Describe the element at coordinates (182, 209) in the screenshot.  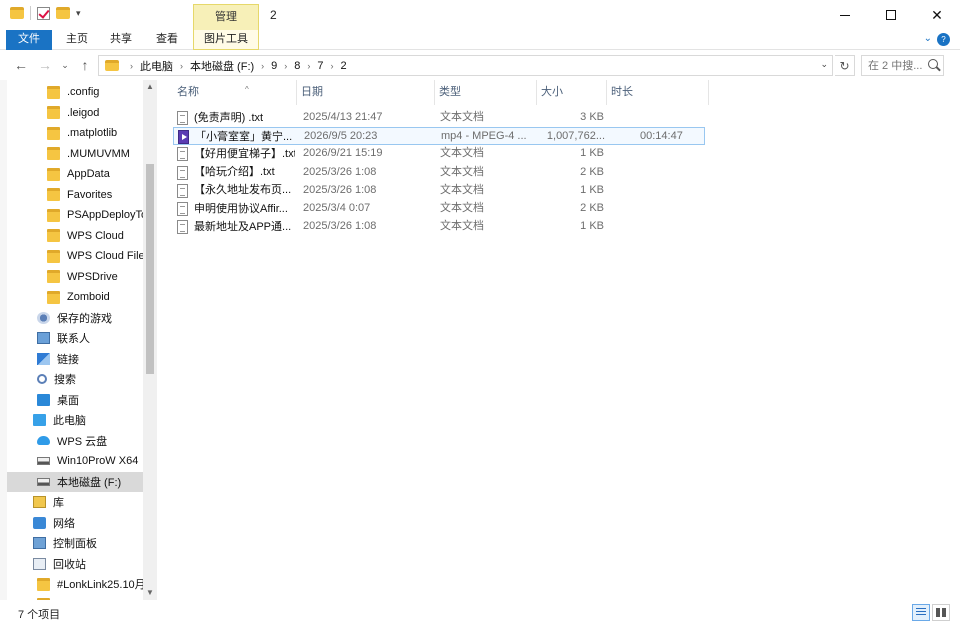
I see `text-file-icon` at that location.